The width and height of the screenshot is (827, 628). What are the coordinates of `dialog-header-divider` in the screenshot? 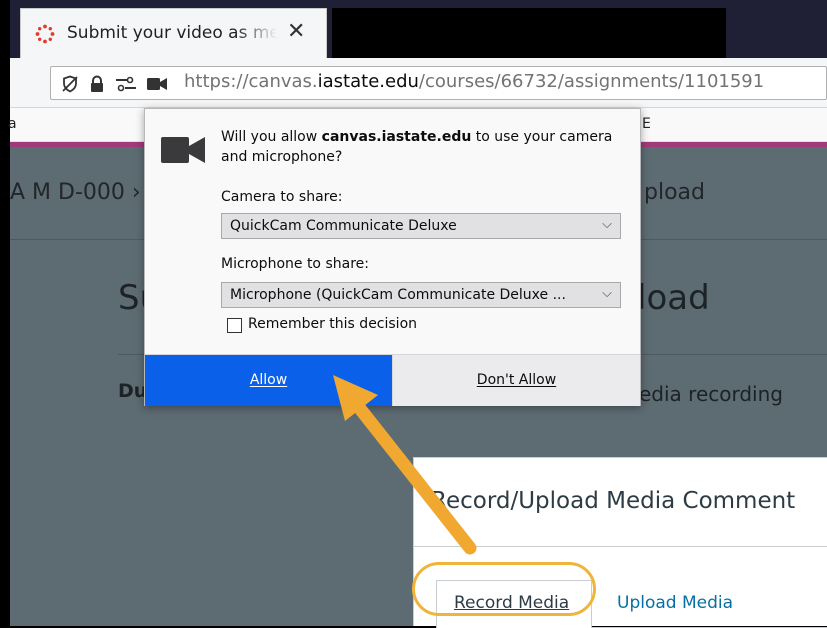 It's located at (620, 546).